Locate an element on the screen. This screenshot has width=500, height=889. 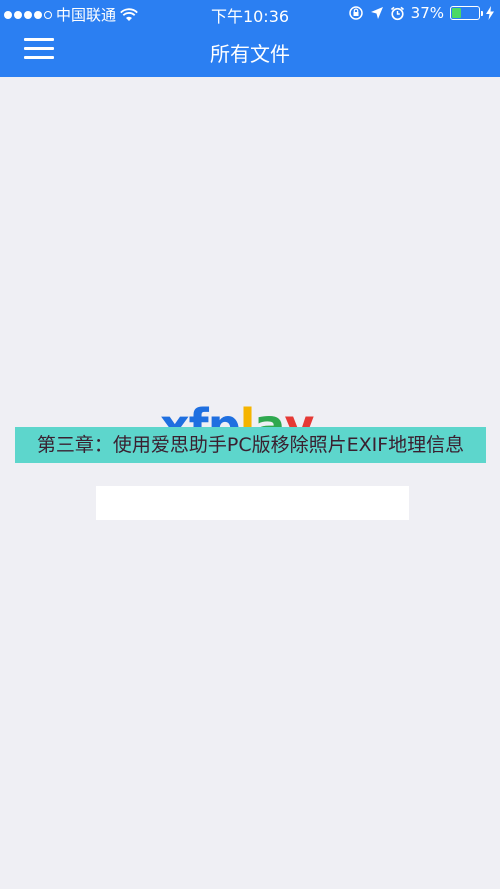
top-bar: 中国联通 下午10:36 37% 所有文件 is located at coordinates (250, 38).